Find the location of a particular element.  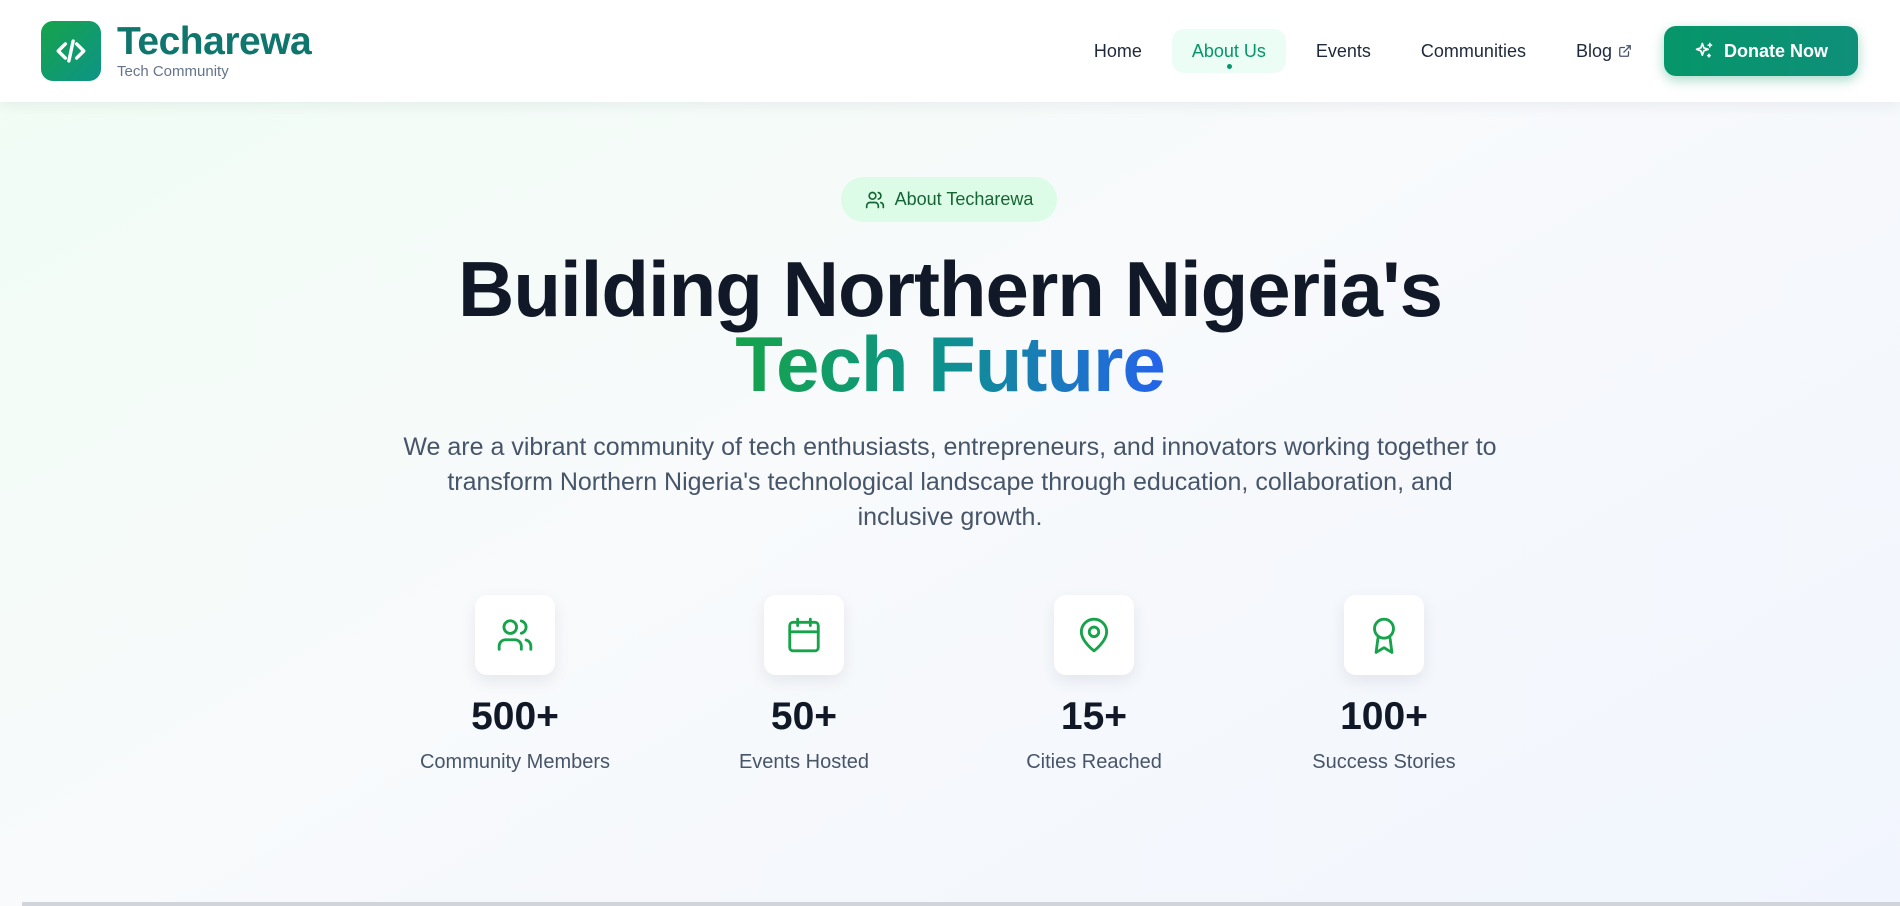

nav-home: Home is located at coordinates (1118, 51).